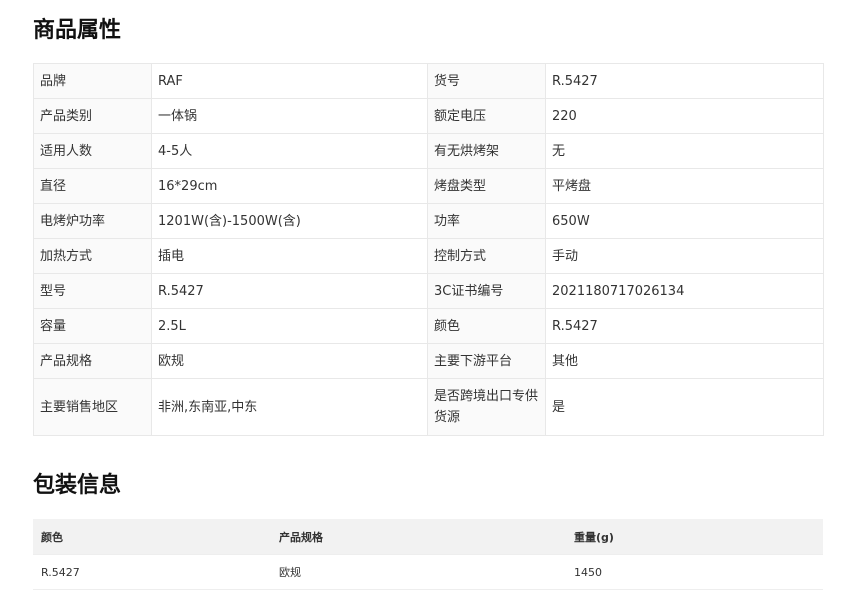 This screenshot has width=848, height=613. I want to click on attribute-key-model: 型号, so click(92, 291).